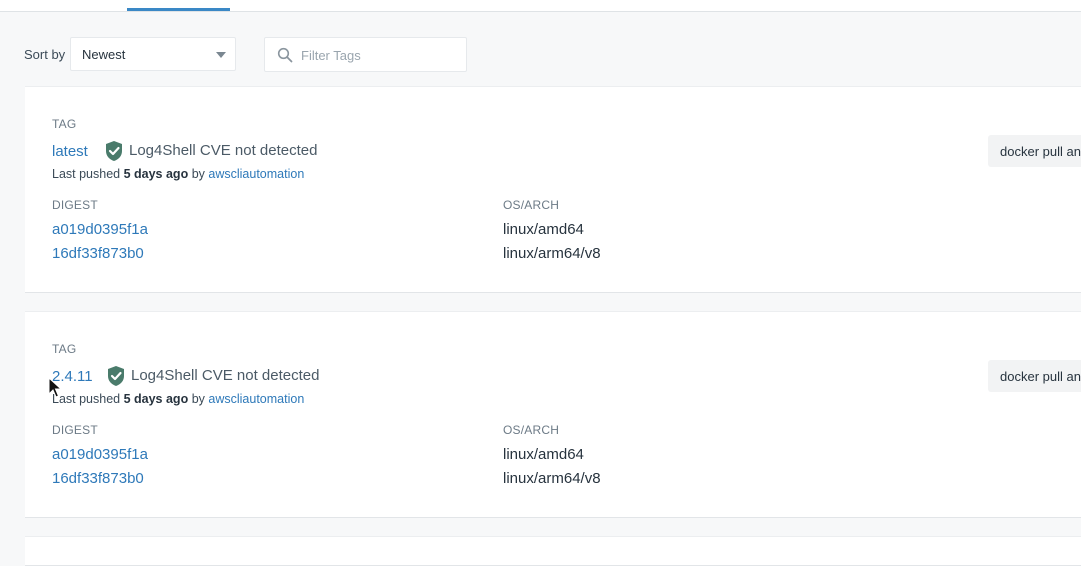  I want to click on sort-label: Sort by, so click(45, 54).